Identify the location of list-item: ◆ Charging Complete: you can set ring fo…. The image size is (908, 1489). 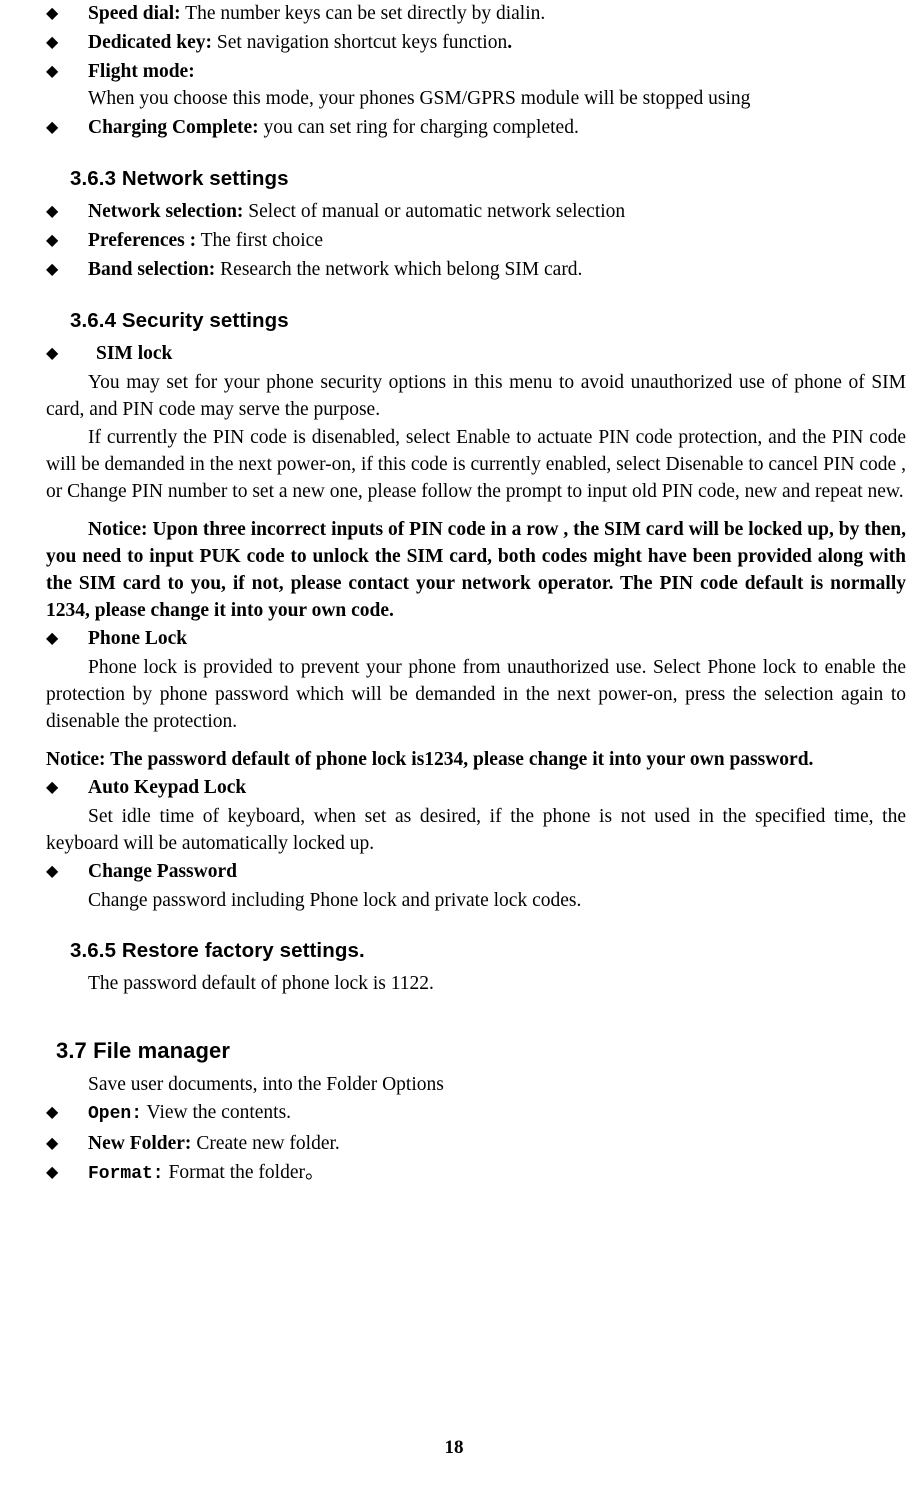
(476, 127).